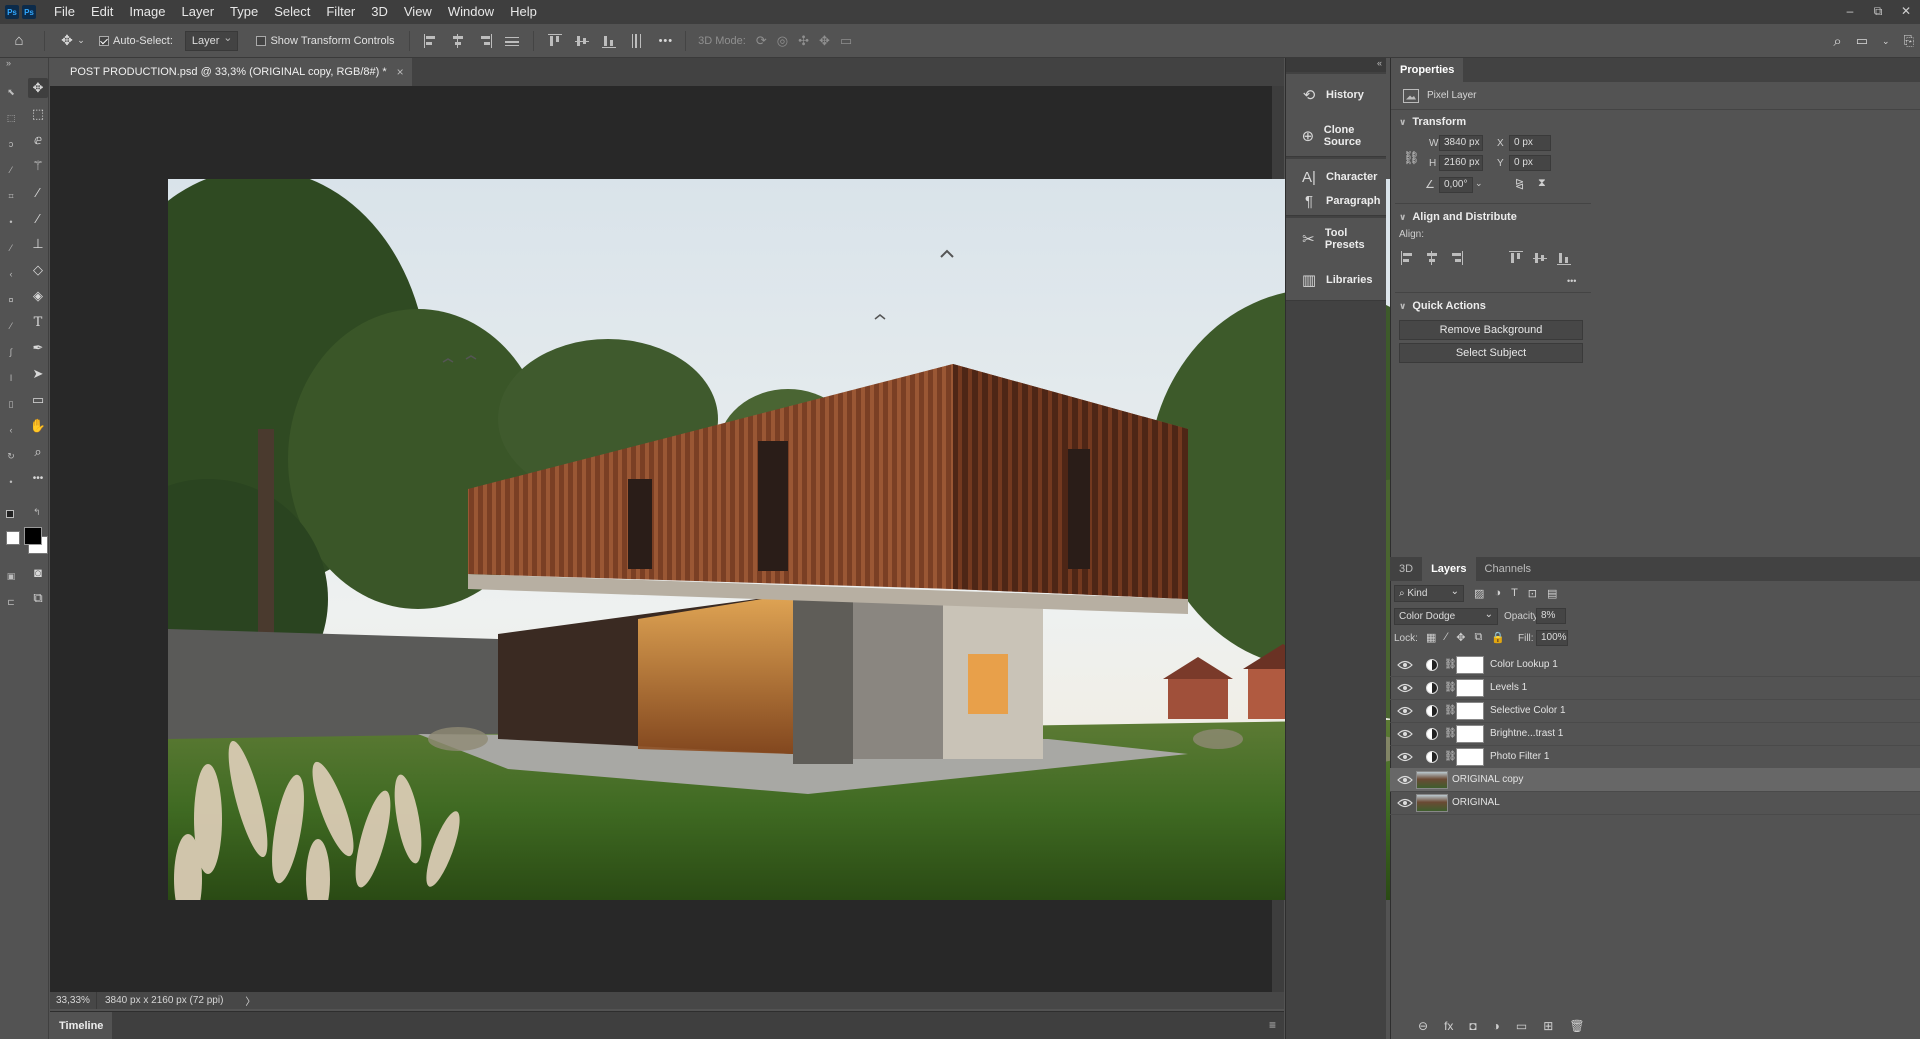 This screenshot has height=1039, width=1920. What do you see at coordinates (250, 1000) in the screenshot?
I see `status-menu-arrow: 〉` at bounding box center [250, 1000].